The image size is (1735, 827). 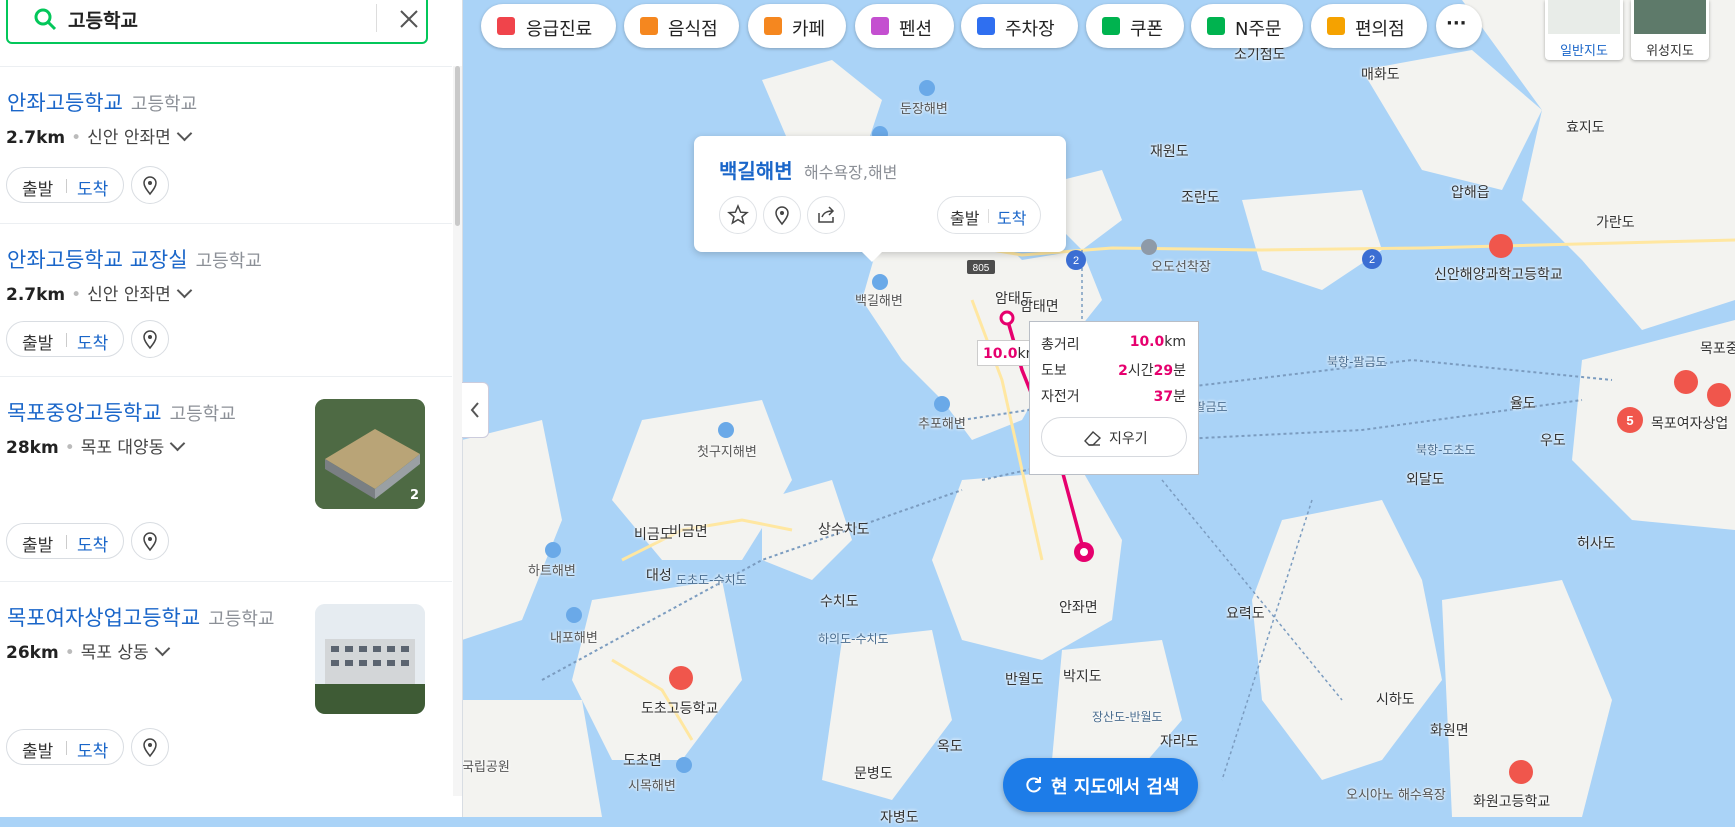 I want to click on result-address: 목포 대양동, so click(x=123, y=448).